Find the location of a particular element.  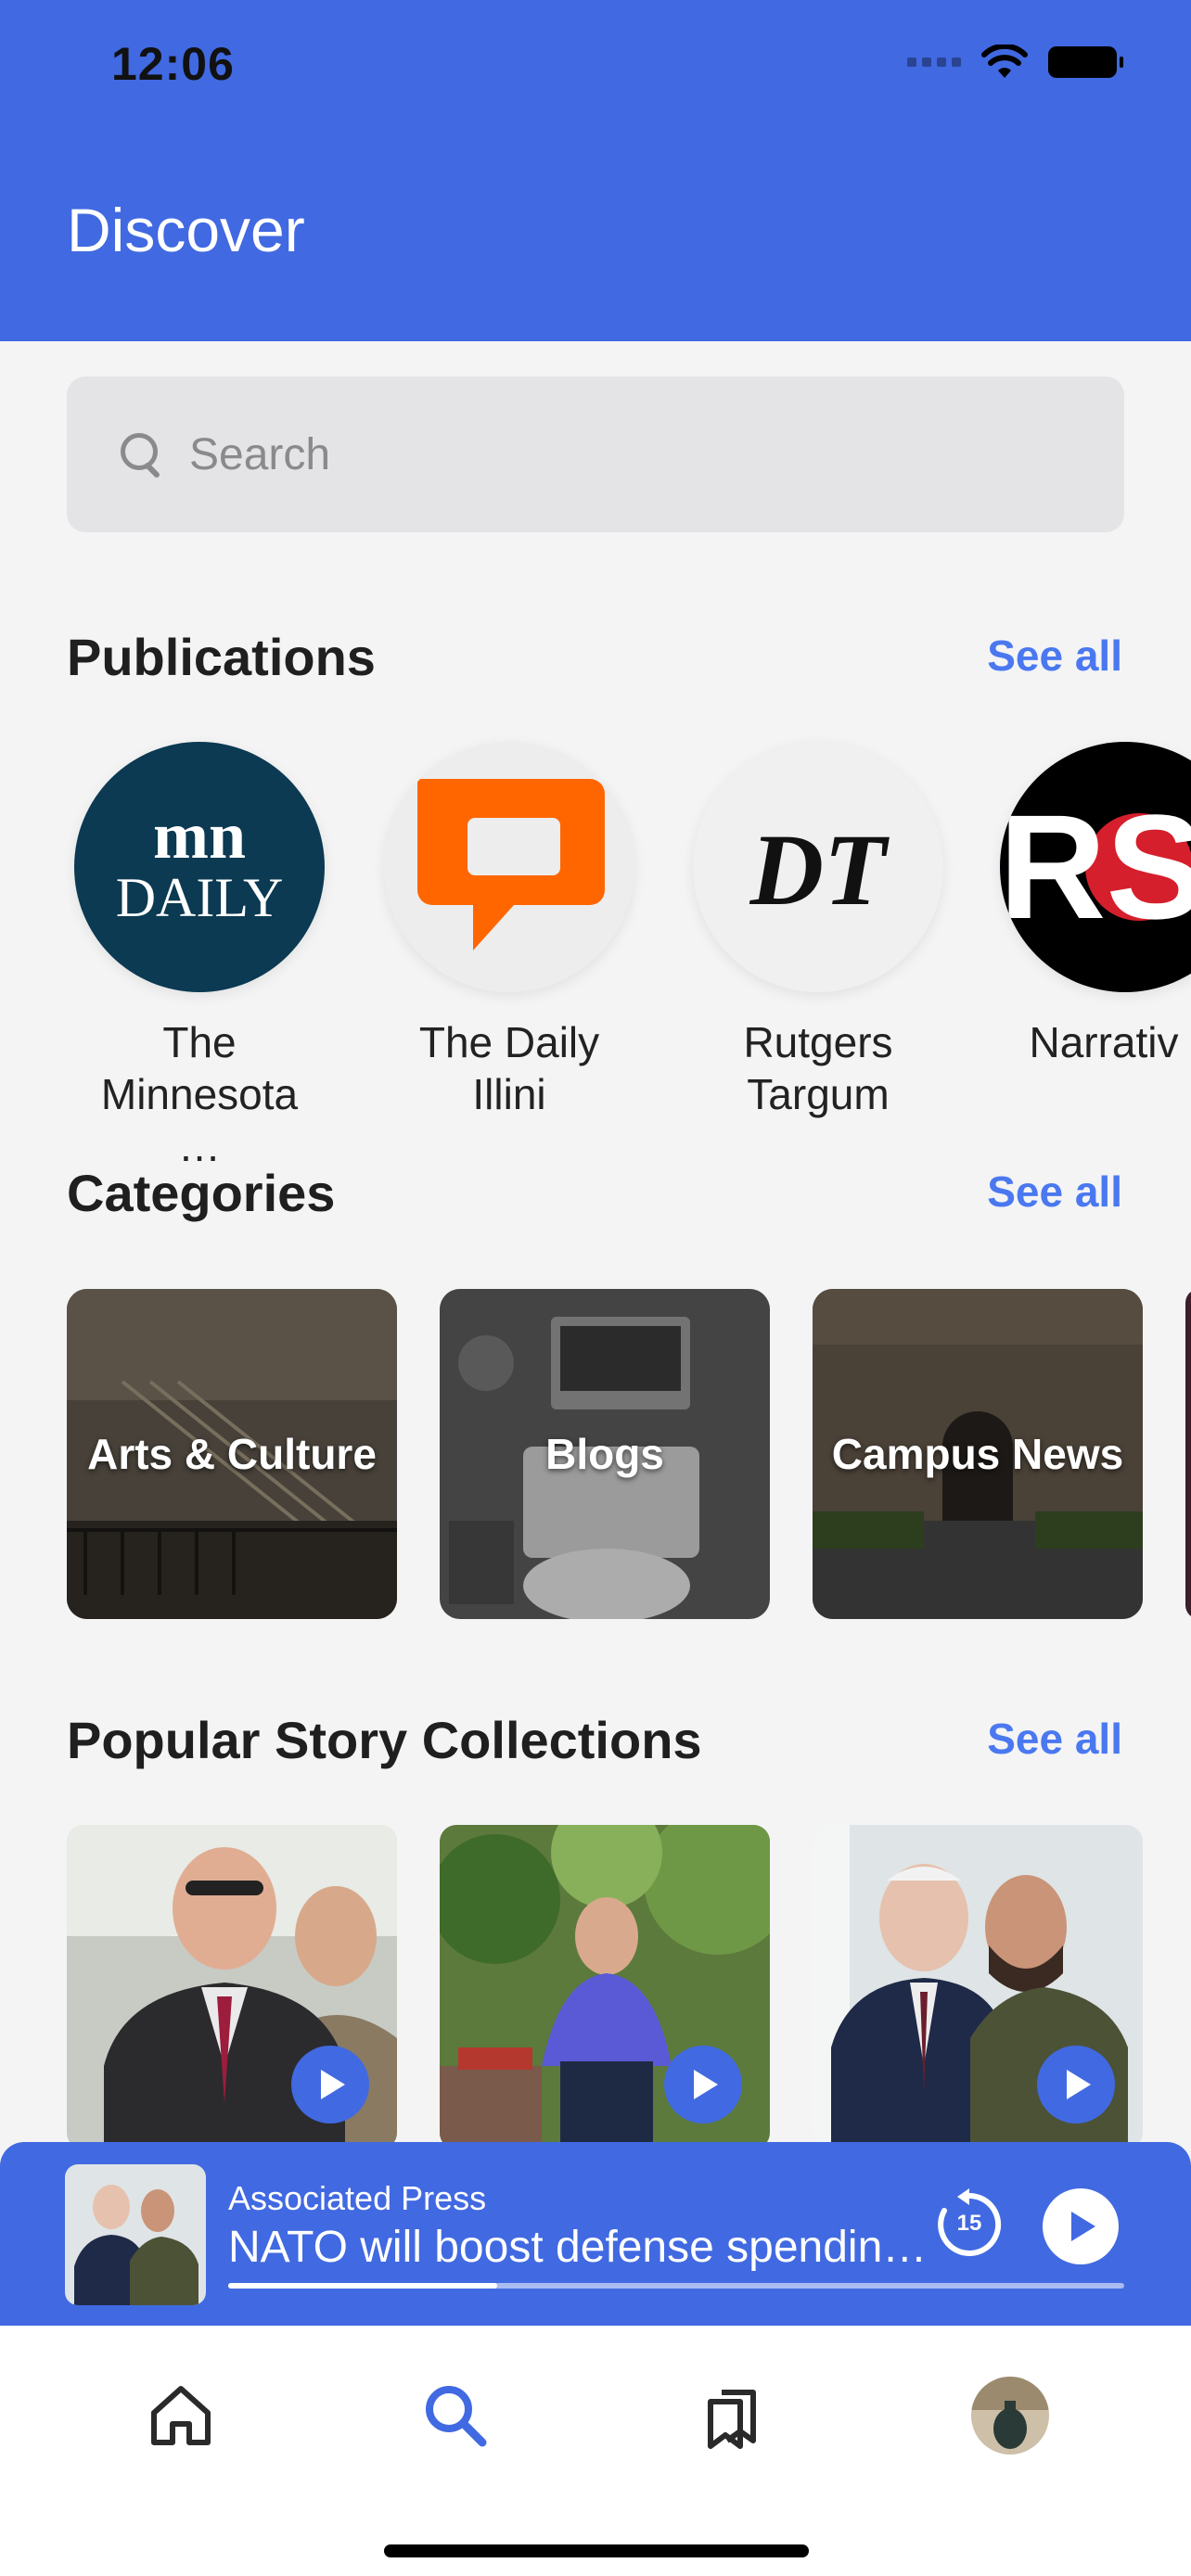

battery-icon is located at coordinates (1085, 62).